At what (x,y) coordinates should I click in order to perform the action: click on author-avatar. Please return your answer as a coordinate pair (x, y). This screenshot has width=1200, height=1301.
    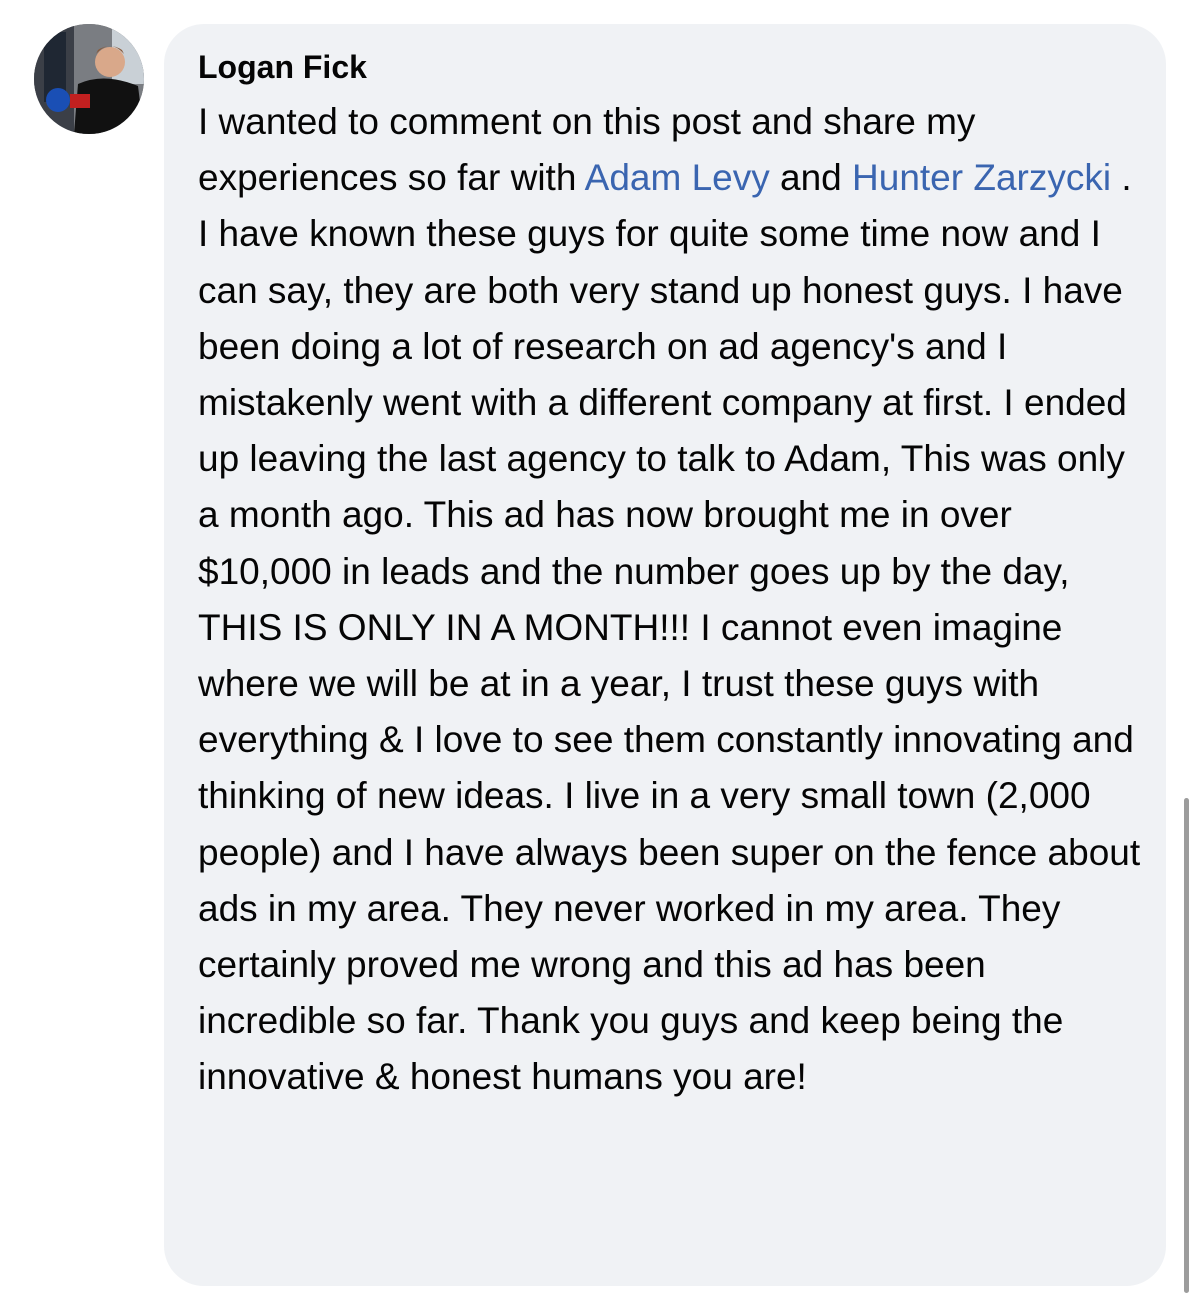
    Looking at the image, I should click on (89, 79).